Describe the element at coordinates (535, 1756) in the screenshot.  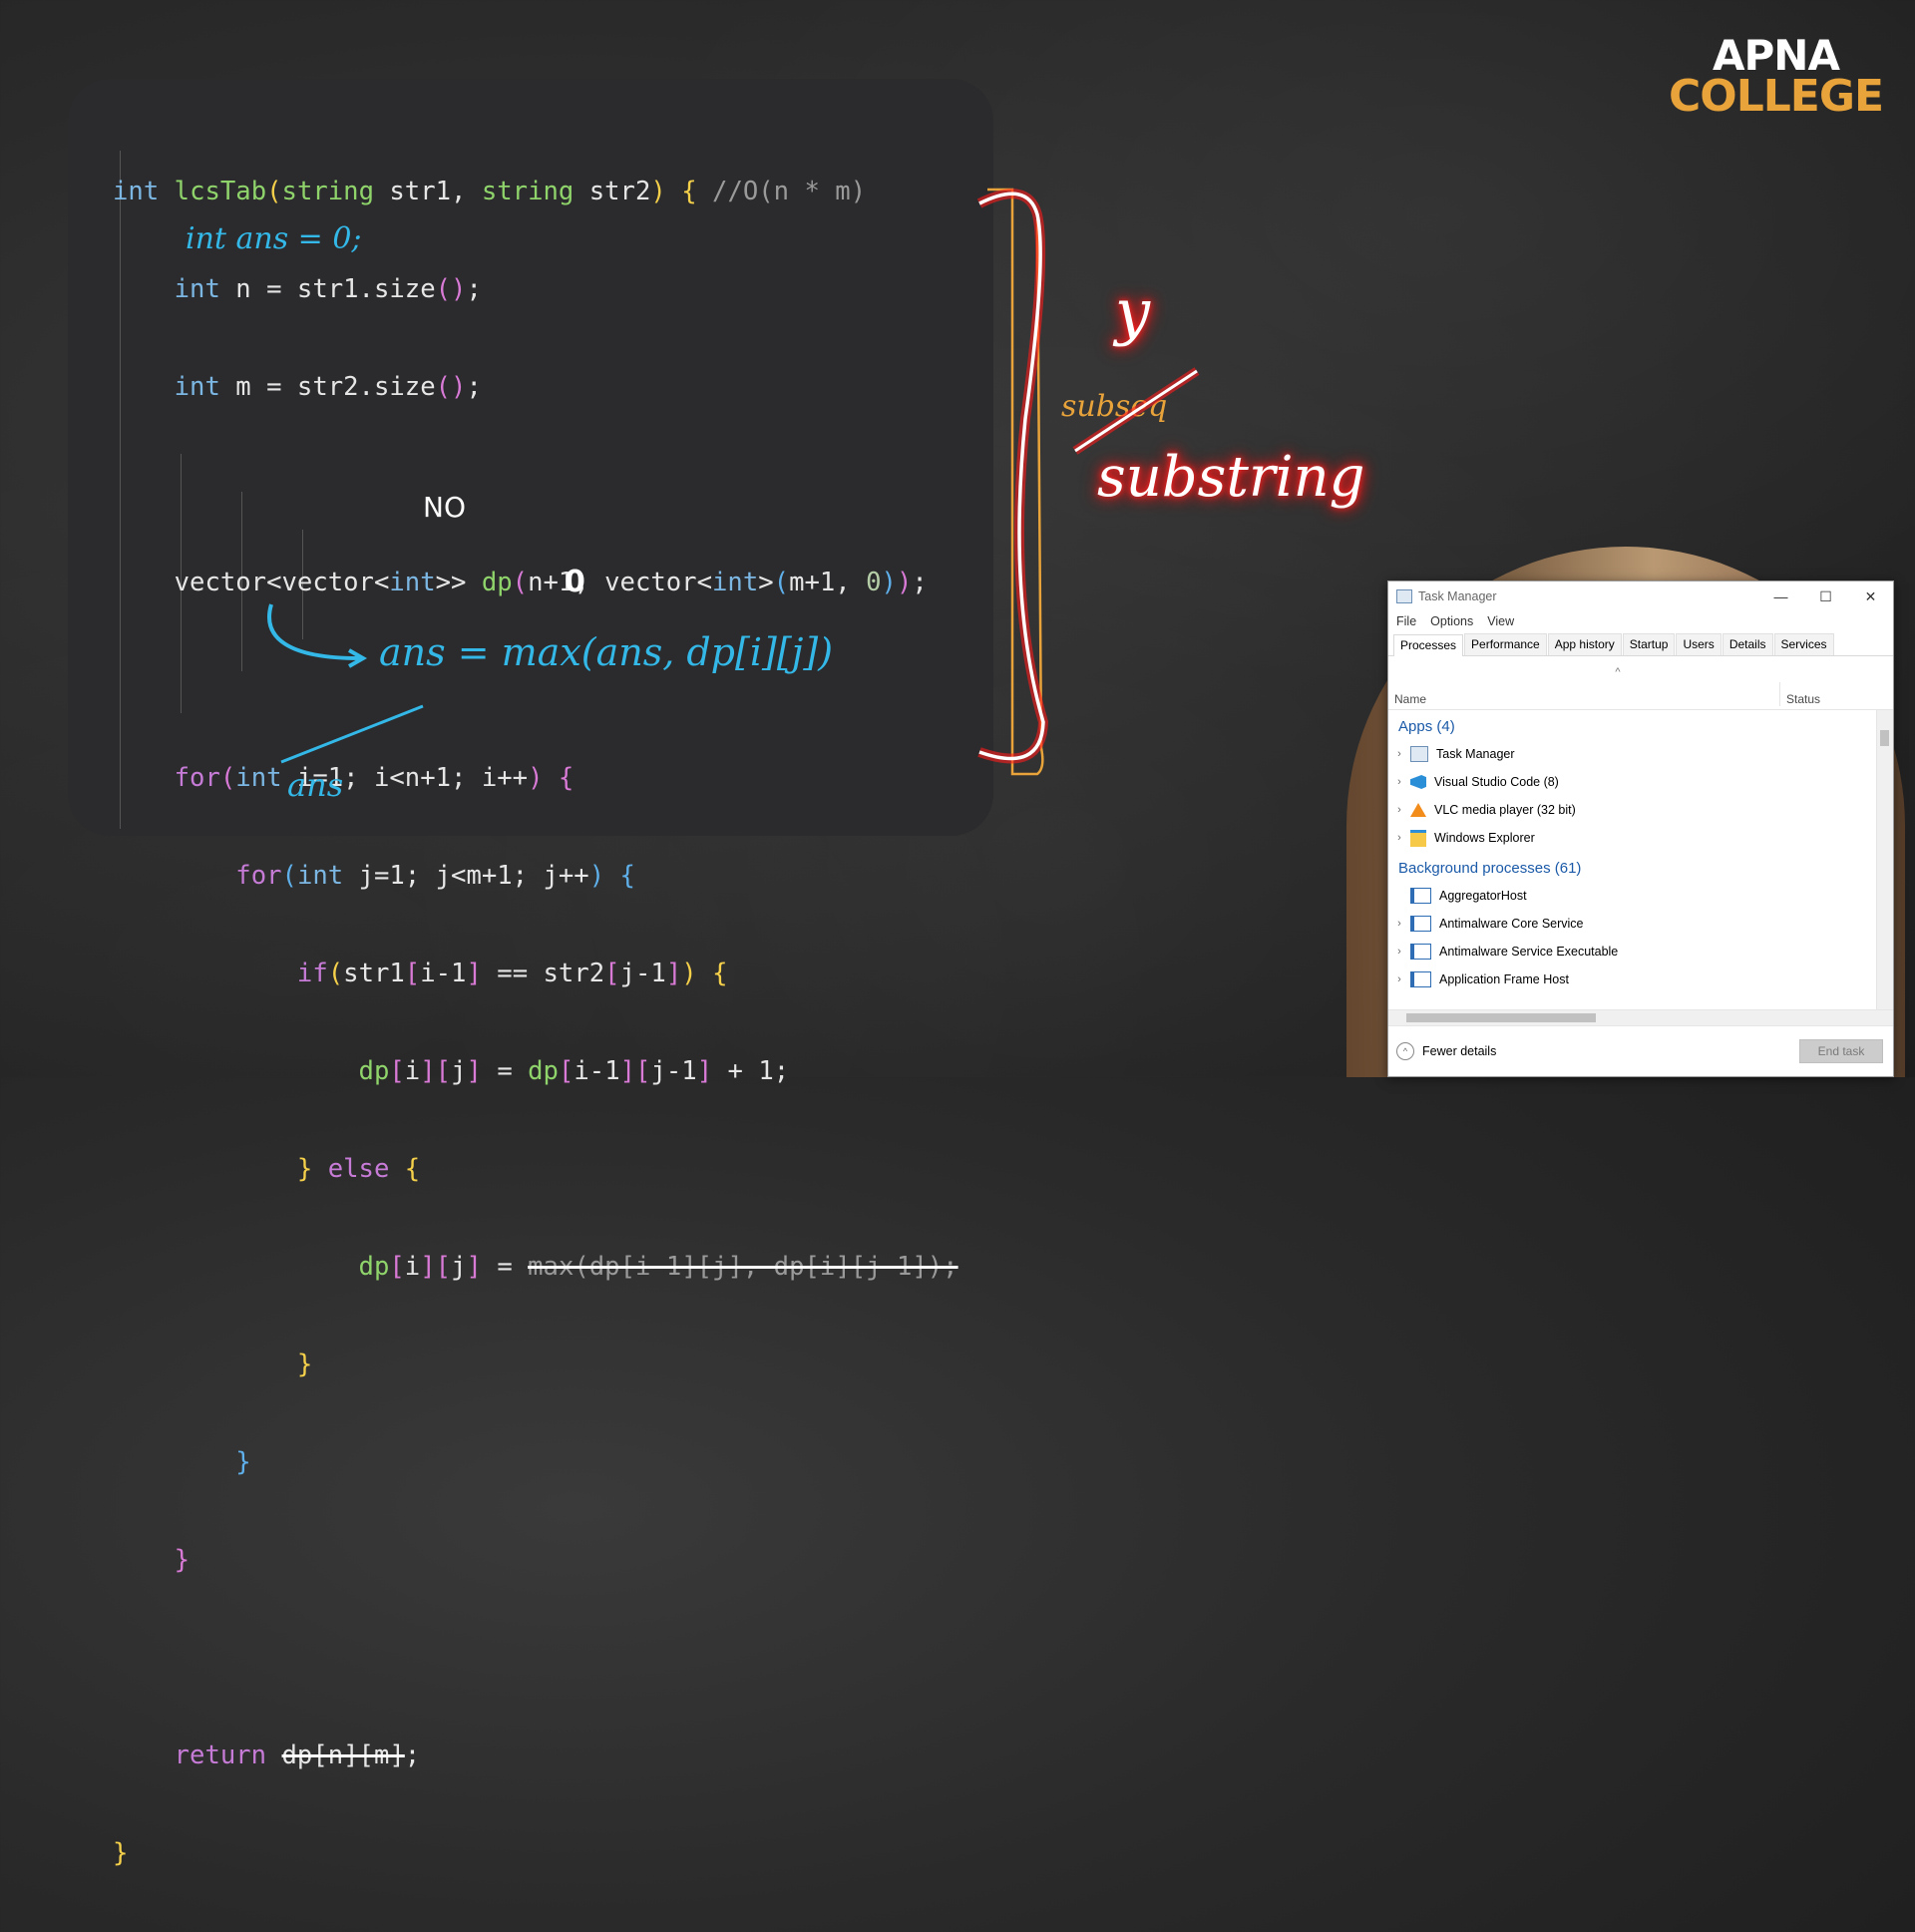
I see `code-line-17: return dp[n][m];` at that location.